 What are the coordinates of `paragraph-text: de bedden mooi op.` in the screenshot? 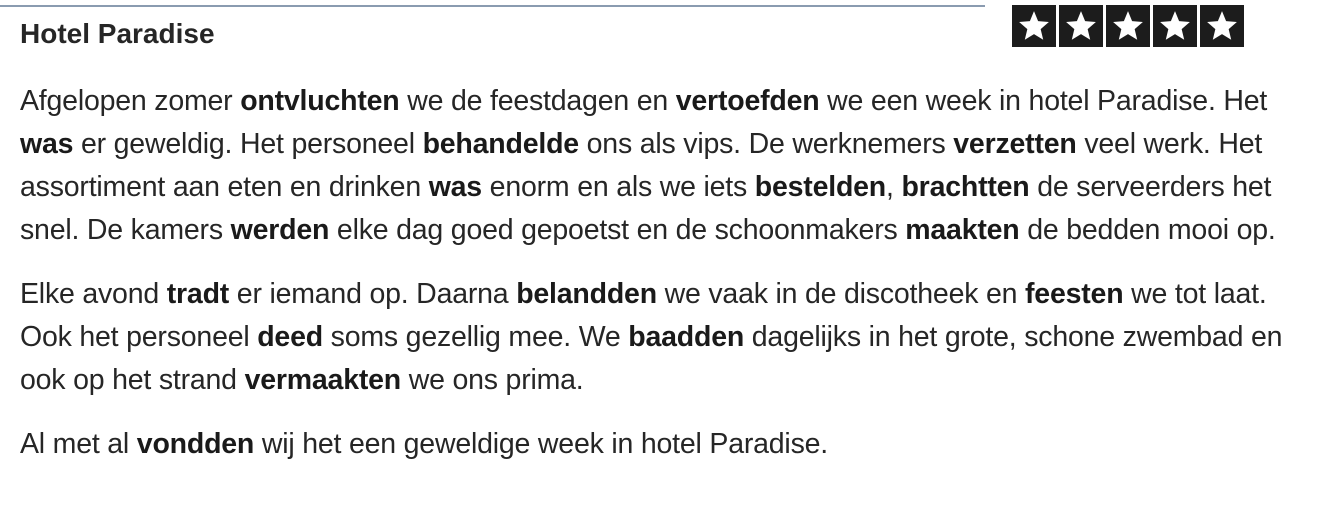 It's located at (1147, 230).